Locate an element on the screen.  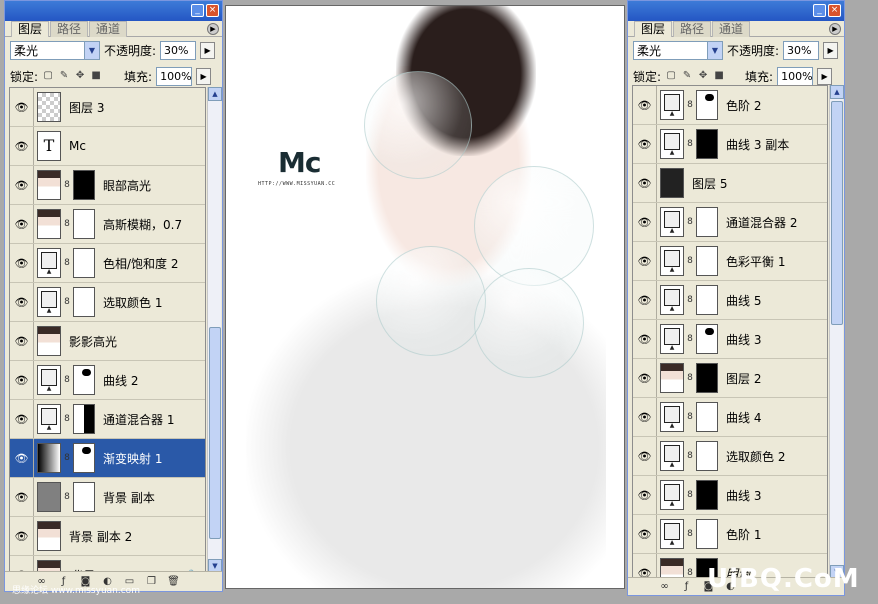
layer-name: 曲线 3 is located at coordinates (743, 339).